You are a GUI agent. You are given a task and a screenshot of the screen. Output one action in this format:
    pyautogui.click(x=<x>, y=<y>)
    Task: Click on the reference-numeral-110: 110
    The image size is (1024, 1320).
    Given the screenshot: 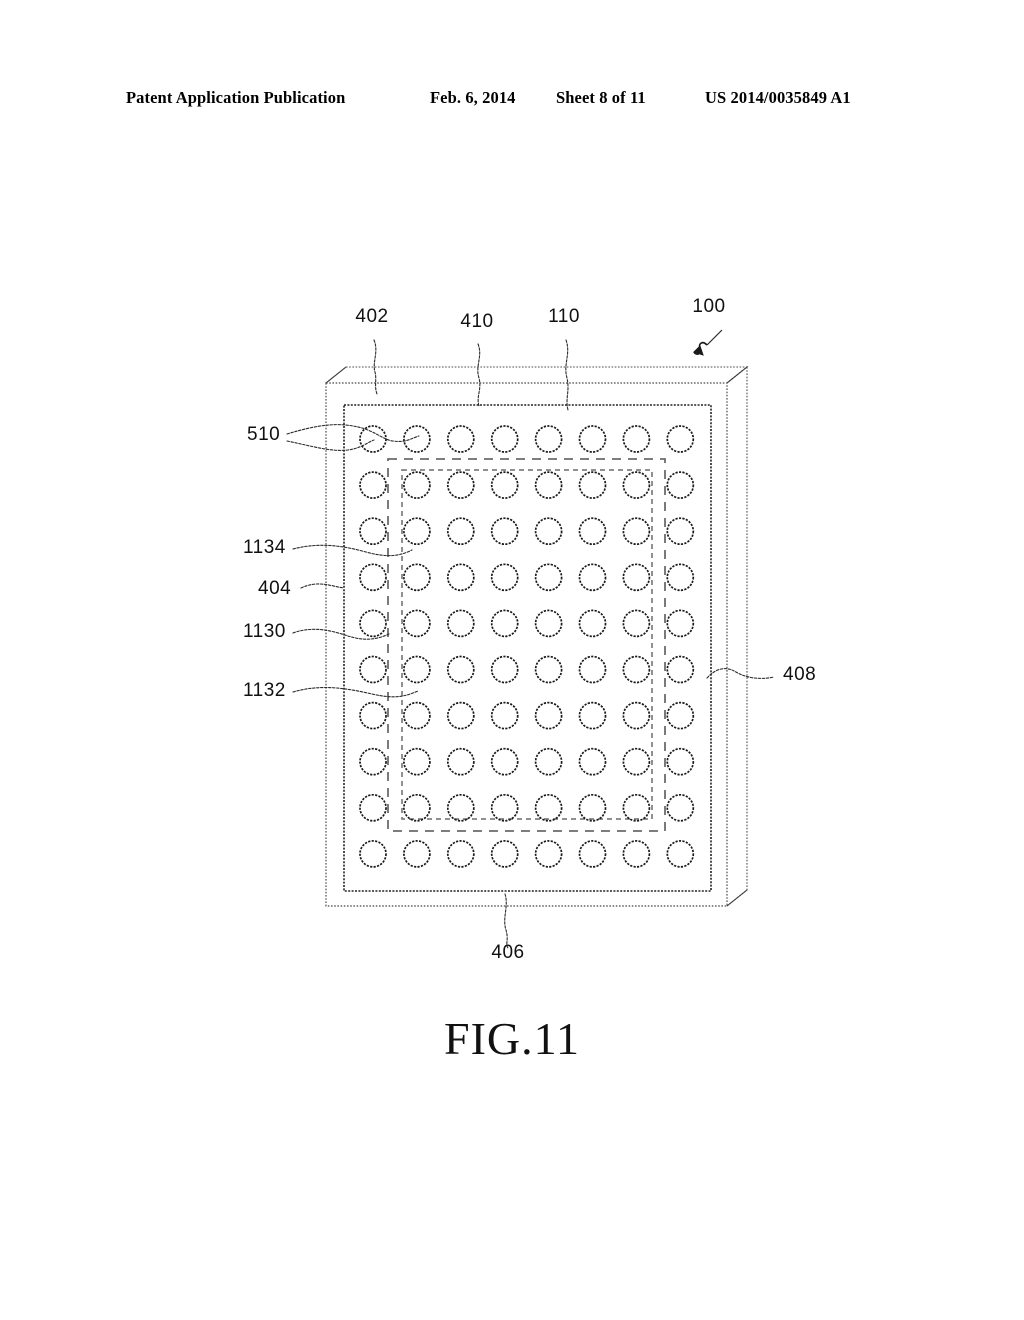 What is the action you would take?
    pyautogui.click(x=564, y=316)
    